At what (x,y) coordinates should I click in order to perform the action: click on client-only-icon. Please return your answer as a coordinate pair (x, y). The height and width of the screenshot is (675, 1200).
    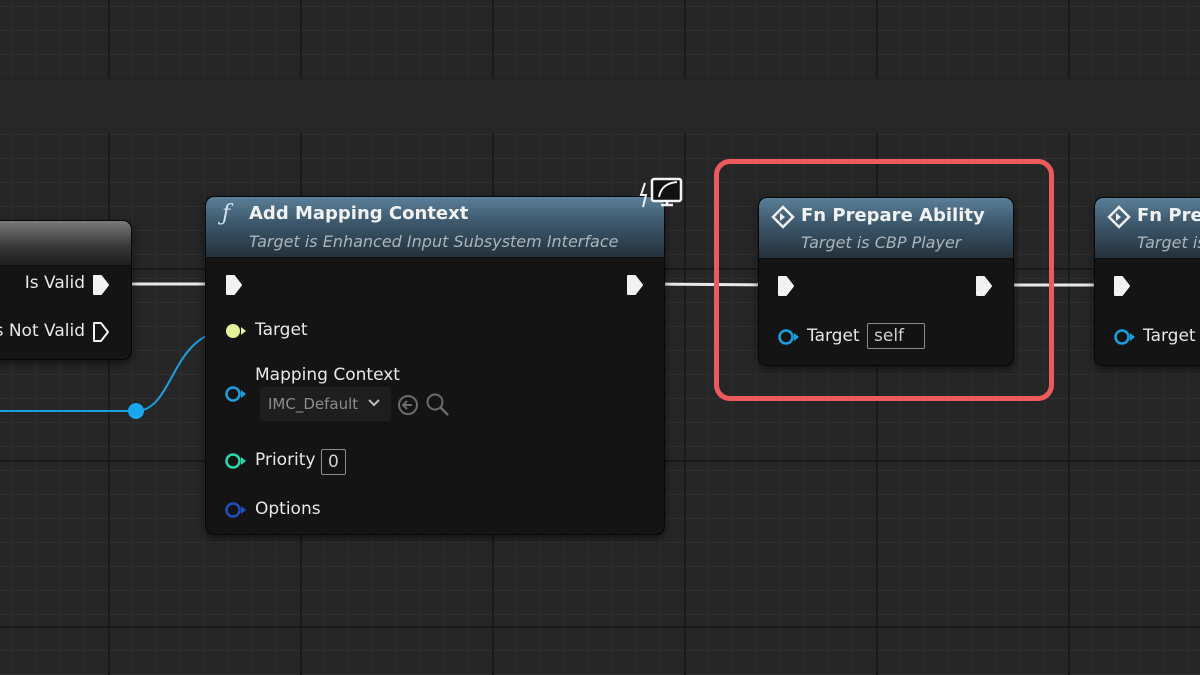
    Looking at the image, I should click on (661, 192).